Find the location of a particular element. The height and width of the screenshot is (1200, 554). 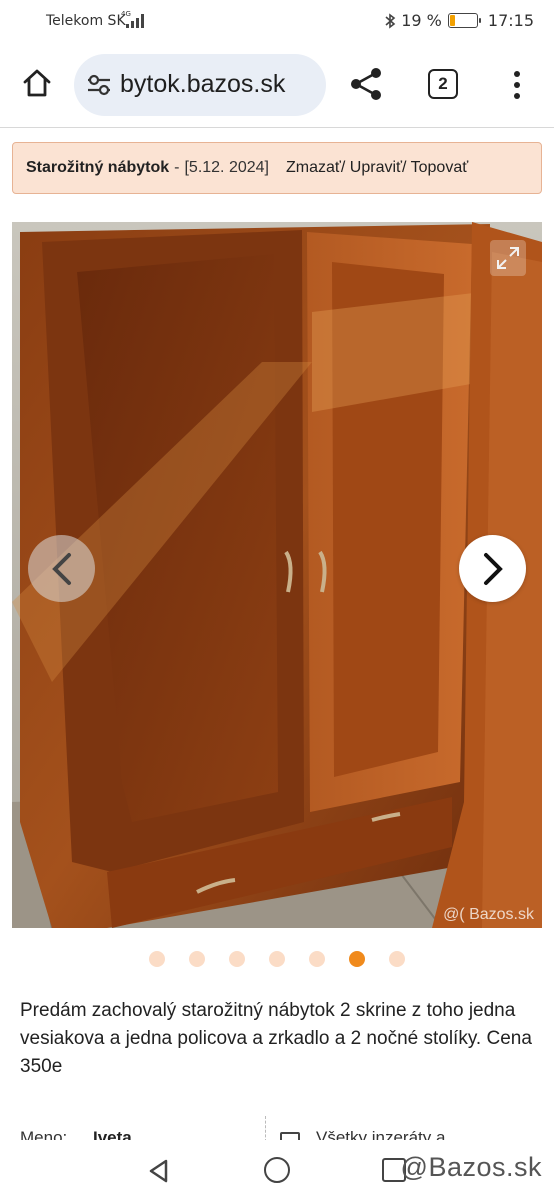

tab-switcher-button: 2 is located at coordinates (443, 84).